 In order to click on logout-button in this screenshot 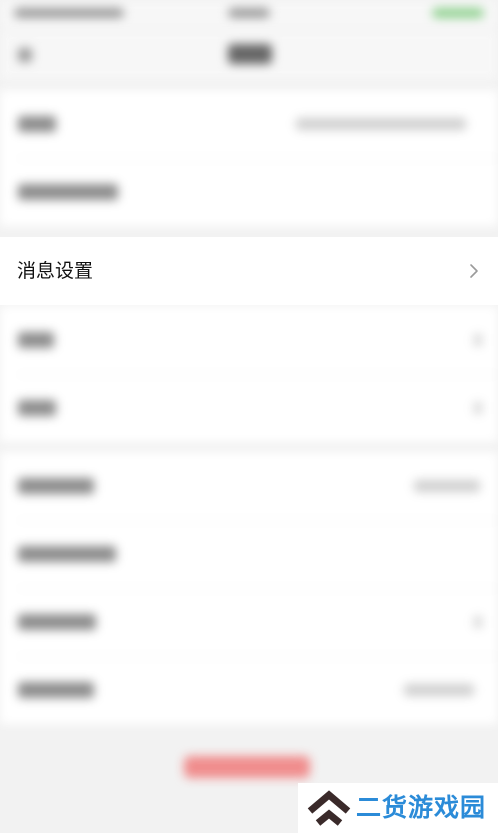, I will do `click(247, 767)`.